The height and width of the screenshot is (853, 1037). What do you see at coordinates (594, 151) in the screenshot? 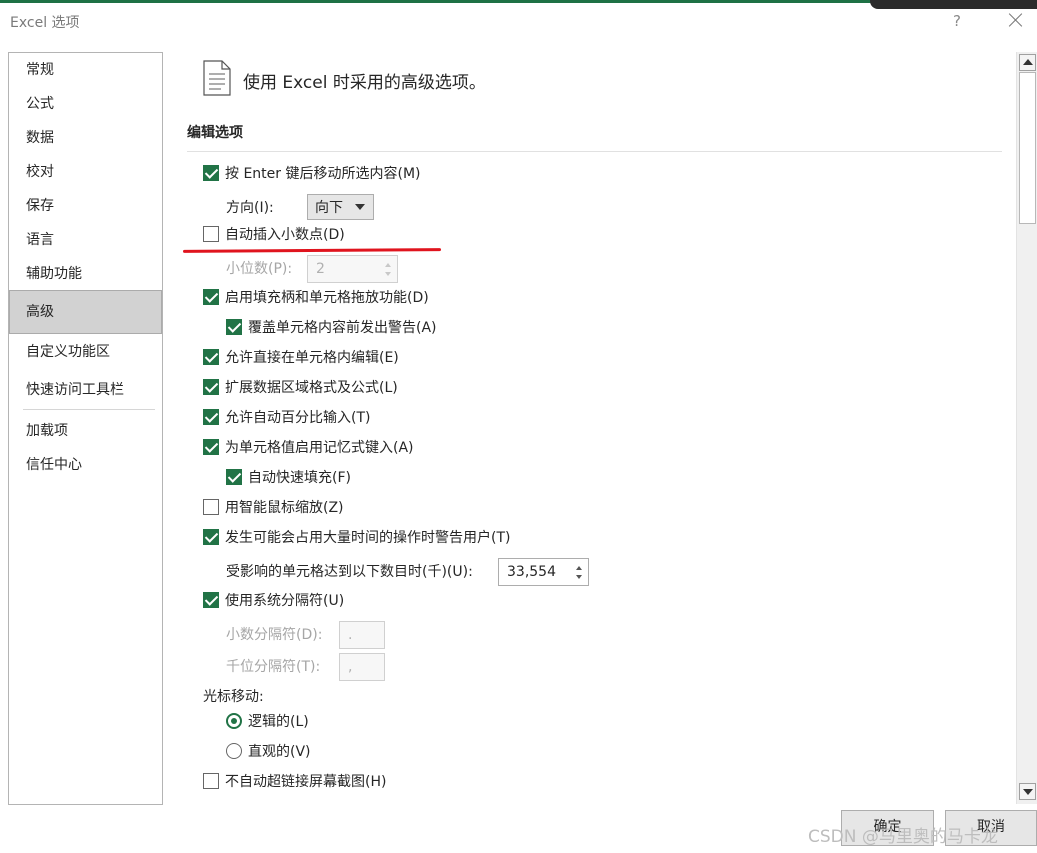
I see `section-divider` at bounding box center [594, 151].